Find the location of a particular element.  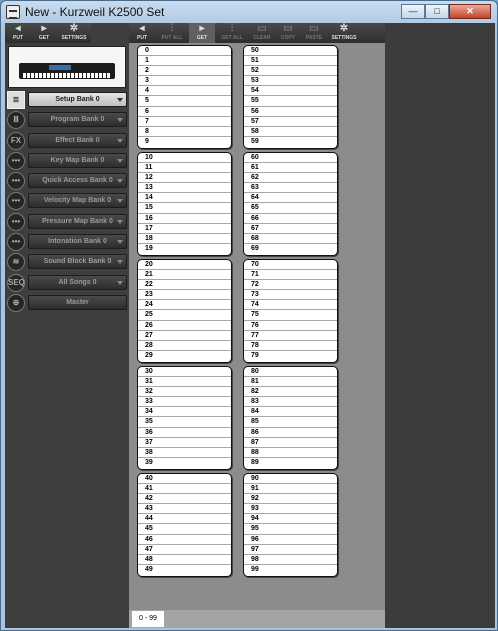

slot-97: 97 is located at coordinates (290, 550).